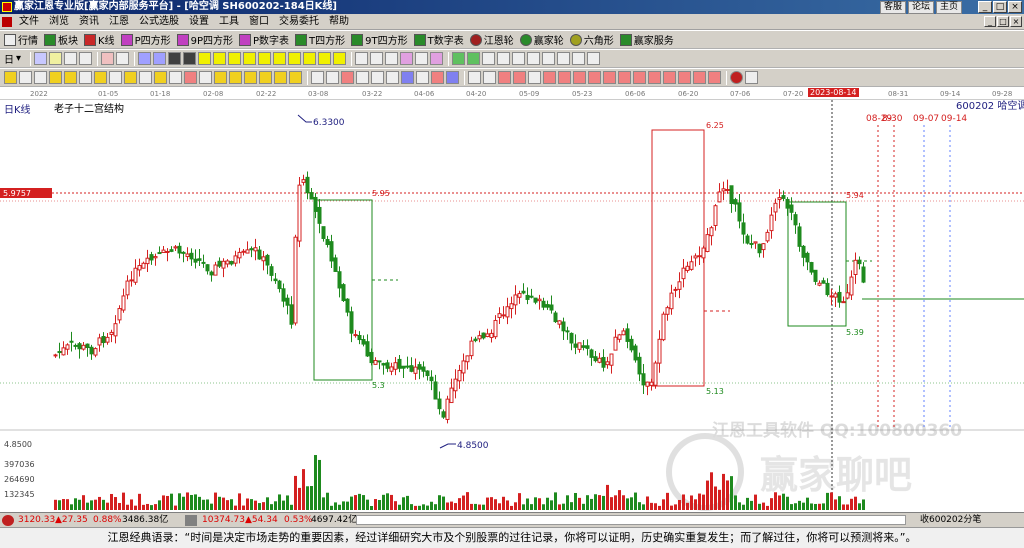 The width and height of the screenshot is (1024, 548). What do you see at coordinates (437, 58) in the screenshot?
I see `angle-icon` at bounding box center [437, 58].